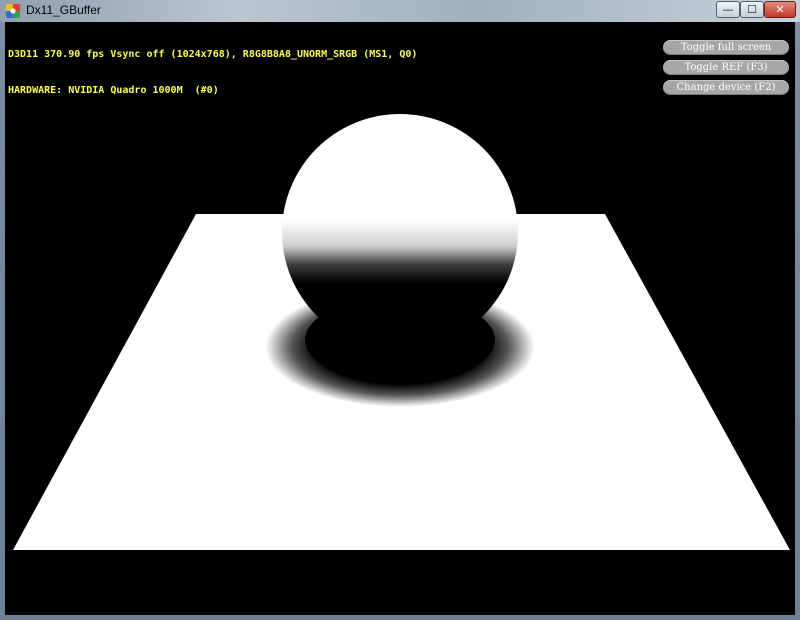 The height and width of the screenshot is (620, 800). I want to click on window-title: Dx11_GBuffer, so click(63, 10).